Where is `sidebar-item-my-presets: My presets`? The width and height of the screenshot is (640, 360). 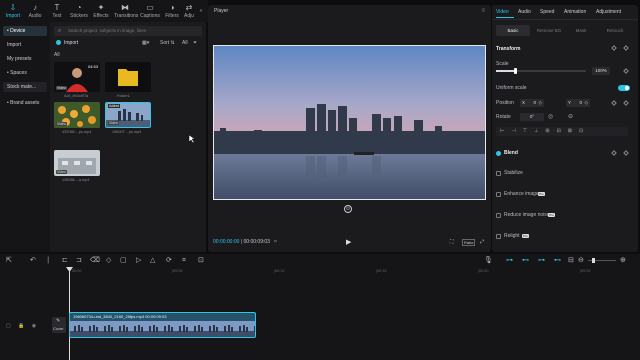 sidebar-item-my-presets: My presets is located at coordinates (25, 59).